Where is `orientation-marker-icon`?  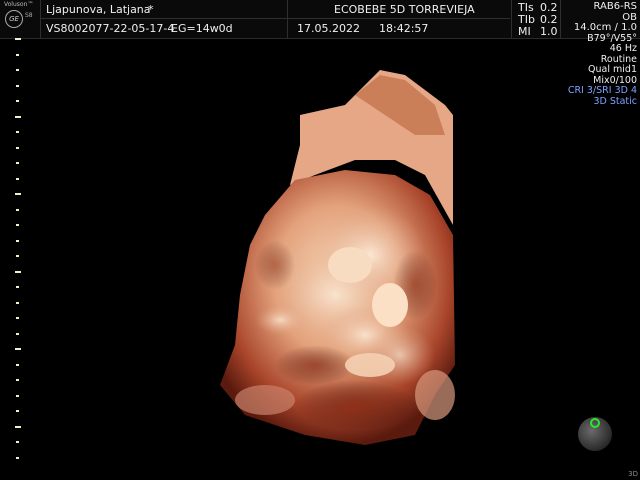
orientation-marker-icon is located at coordinates (595, 423).